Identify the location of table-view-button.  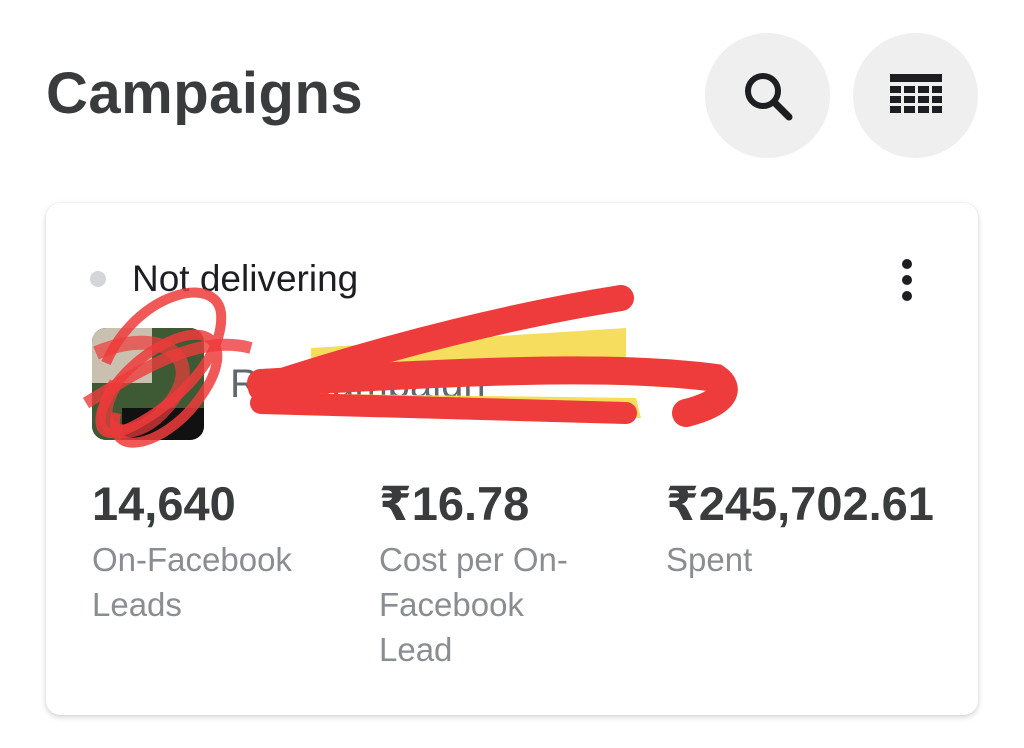
(915, 95).